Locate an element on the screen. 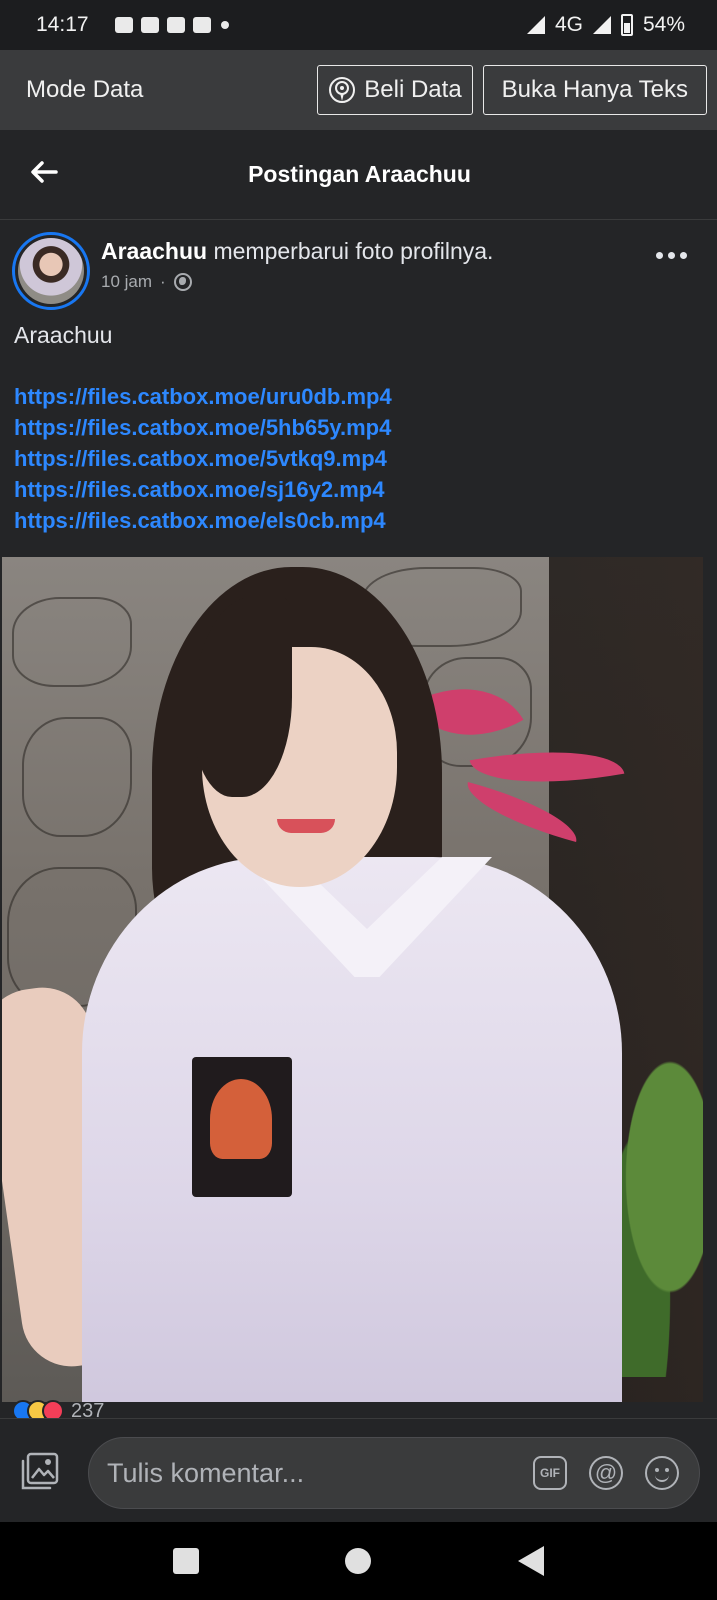 This screenshot has height=1600, width=717. more-notifications-dot-icon is located at coordinates (224, 25).